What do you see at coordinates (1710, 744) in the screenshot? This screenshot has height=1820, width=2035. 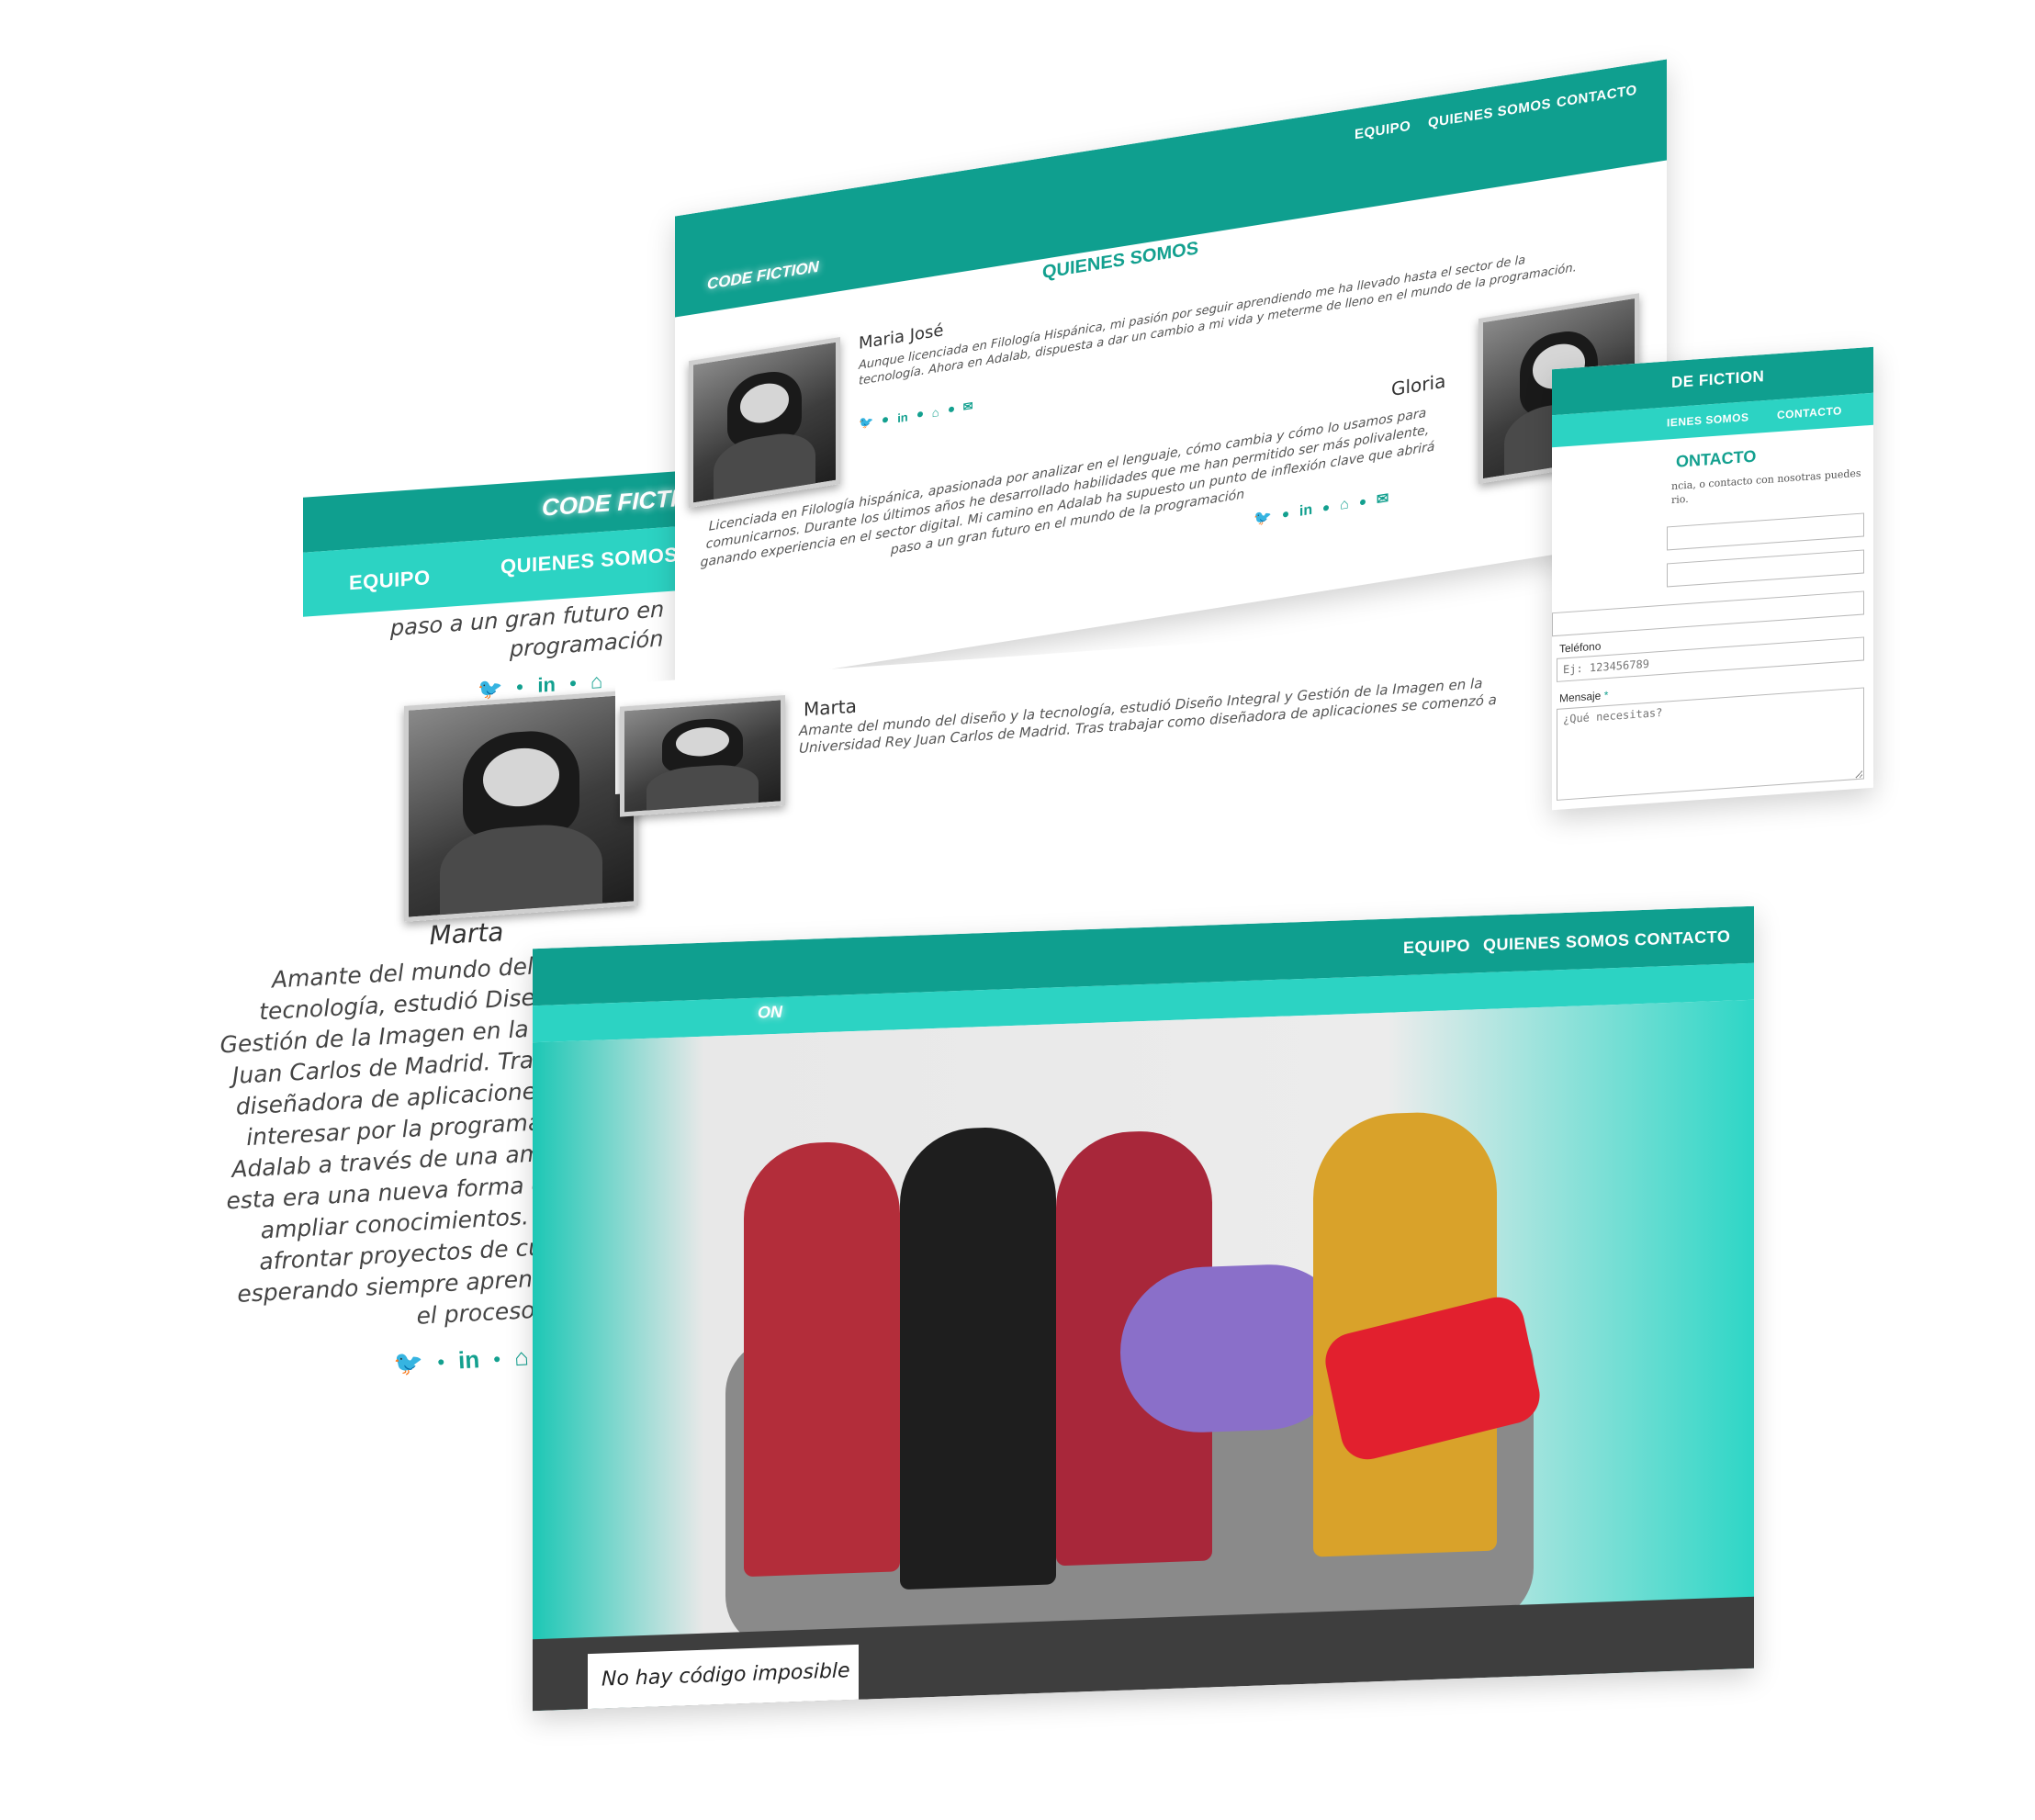 I see `message-field` at bounding box center [1710, 744].